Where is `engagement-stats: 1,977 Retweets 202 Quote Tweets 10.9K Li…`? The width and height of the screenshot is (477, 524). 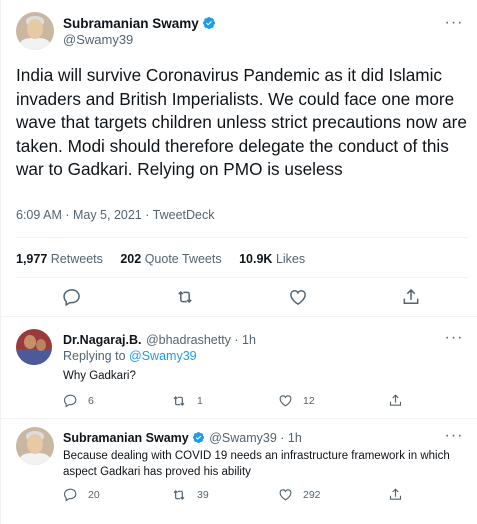 engagement-stats: 1,977 Retweets 202 Quote Tweets 10.9K Li… is located at coordinates (167, 259).